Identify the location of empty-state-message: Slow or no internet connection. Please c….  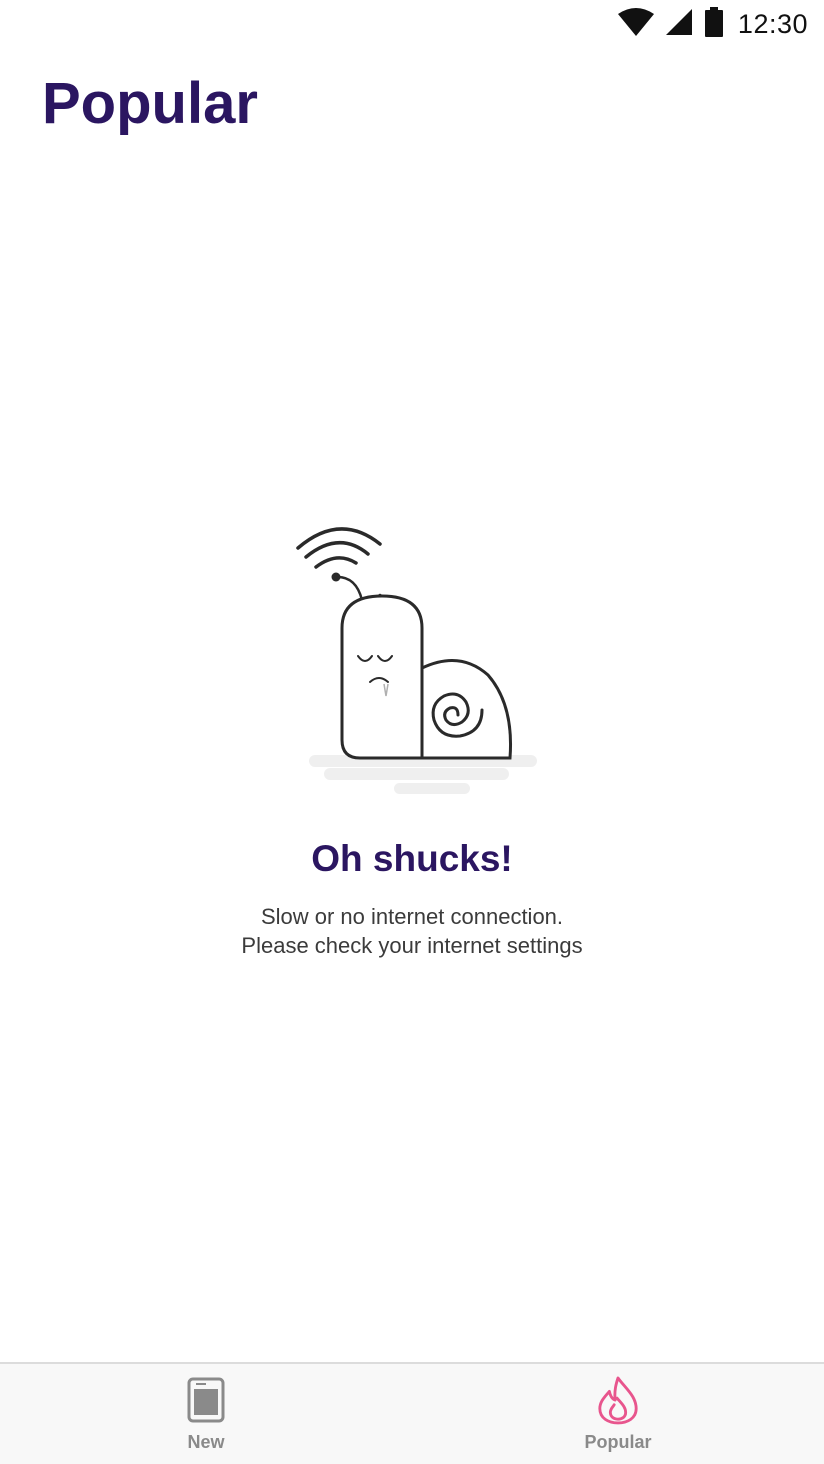
(411, 931).